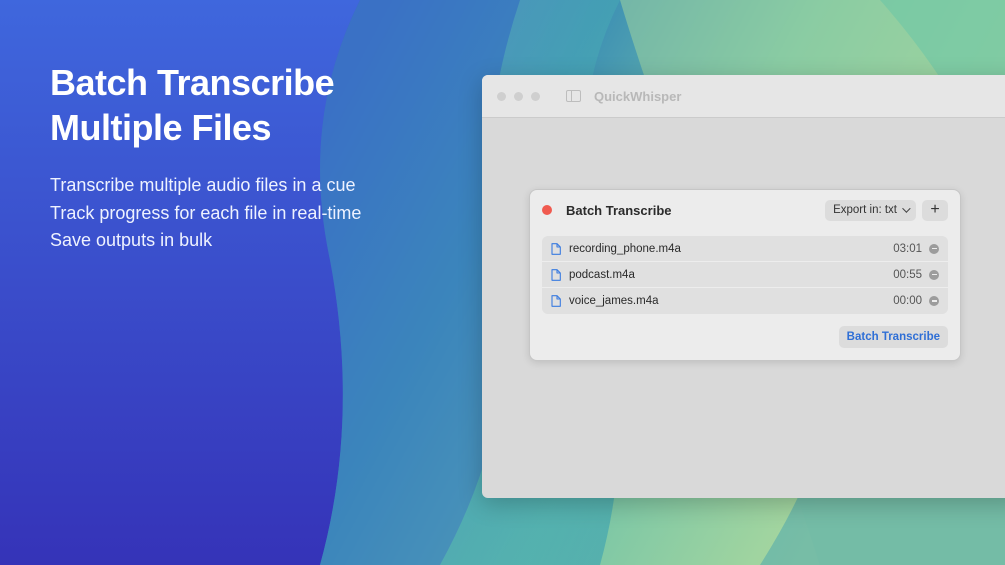  Describe the element at coordinates (745, 210) in the screenshot. I see `dialog-header: Batch Transcribe Export in: txt +` at that location.